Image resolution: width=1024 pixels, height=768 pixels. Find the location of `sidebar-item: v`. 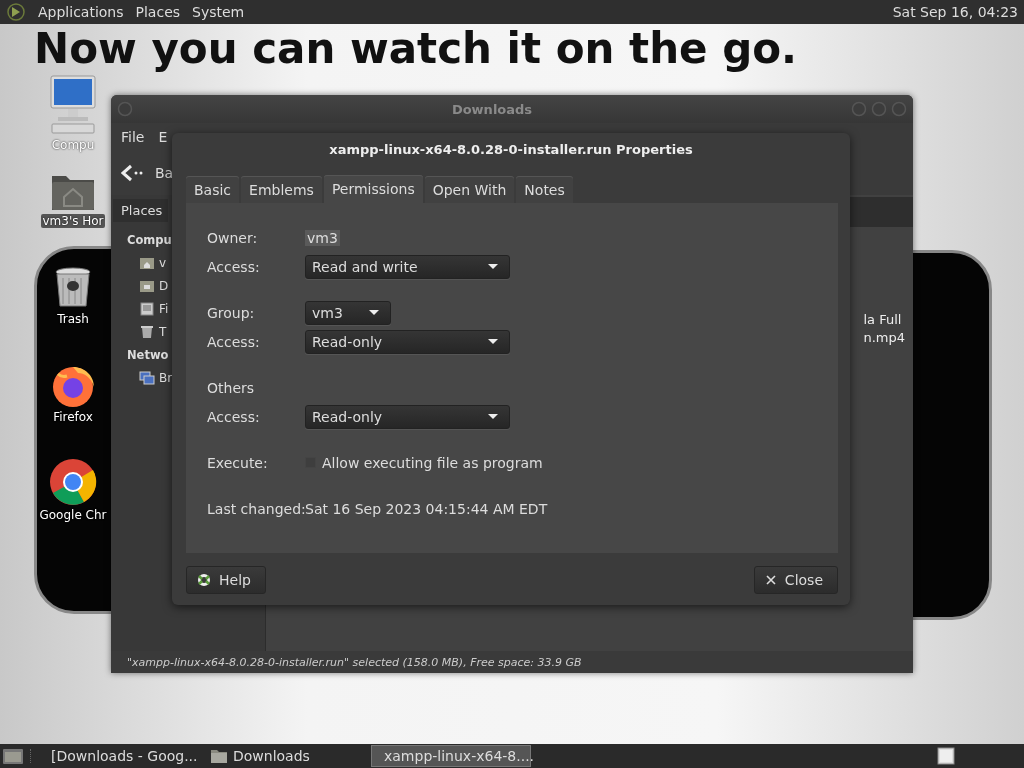

sidebar-item: v is located at coordinates (153, 262).